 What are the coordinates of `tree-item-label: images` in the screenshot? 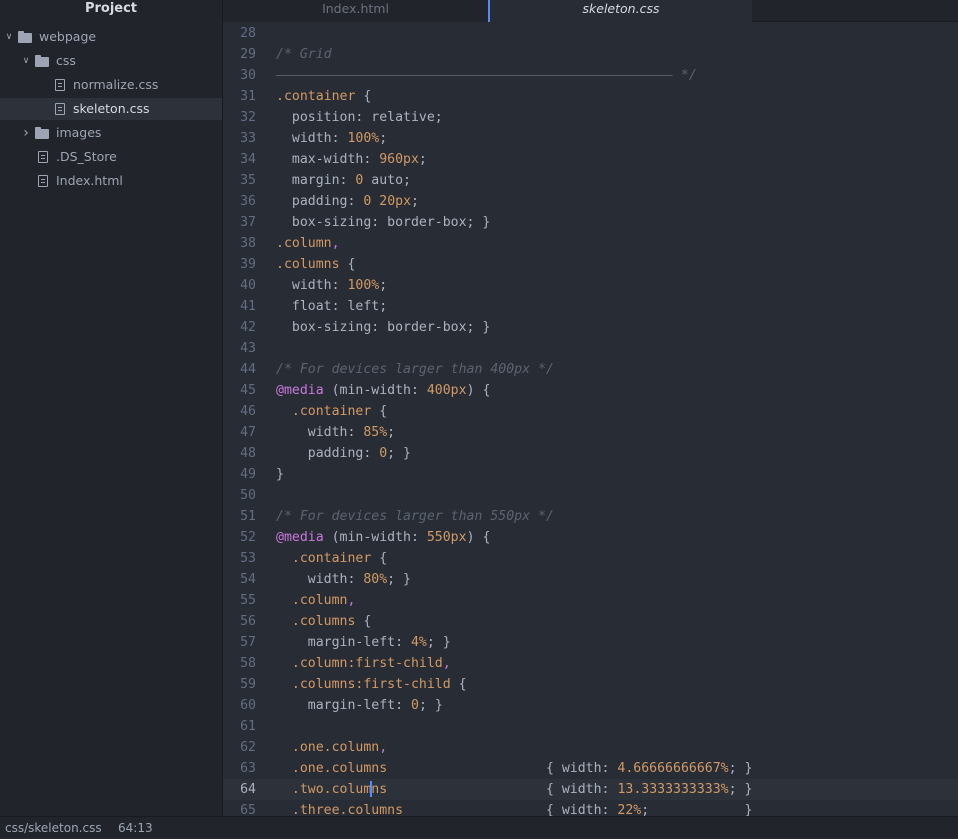 It's located at (79, 132).